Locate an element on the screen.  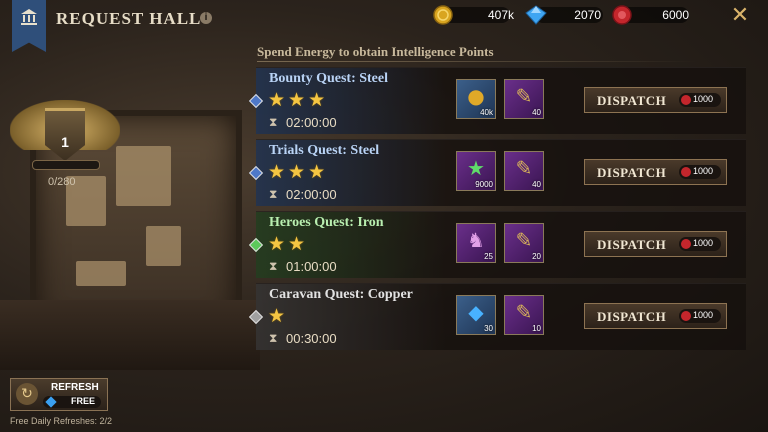
hero-shard-icon: ♞ is located at coordinates (476, 240).